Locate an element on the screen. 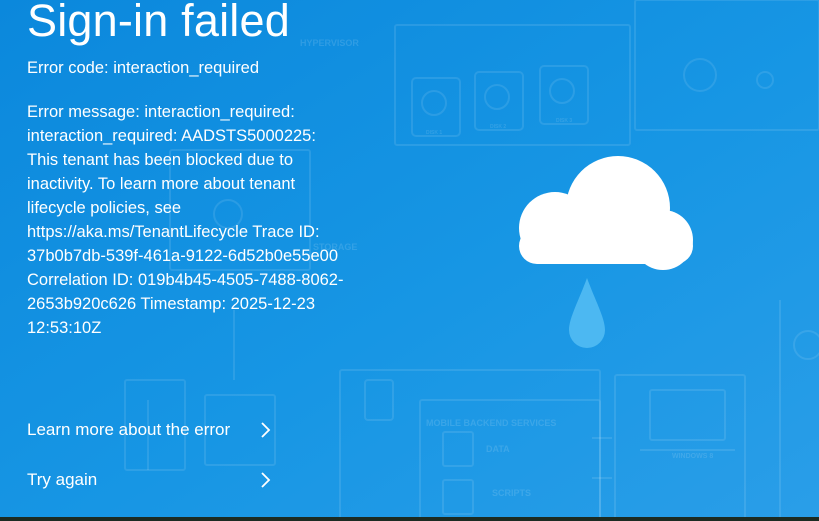 The image size is (819, 521). learn-more-label: Learn more about the error is located at coordinates (129, 429).